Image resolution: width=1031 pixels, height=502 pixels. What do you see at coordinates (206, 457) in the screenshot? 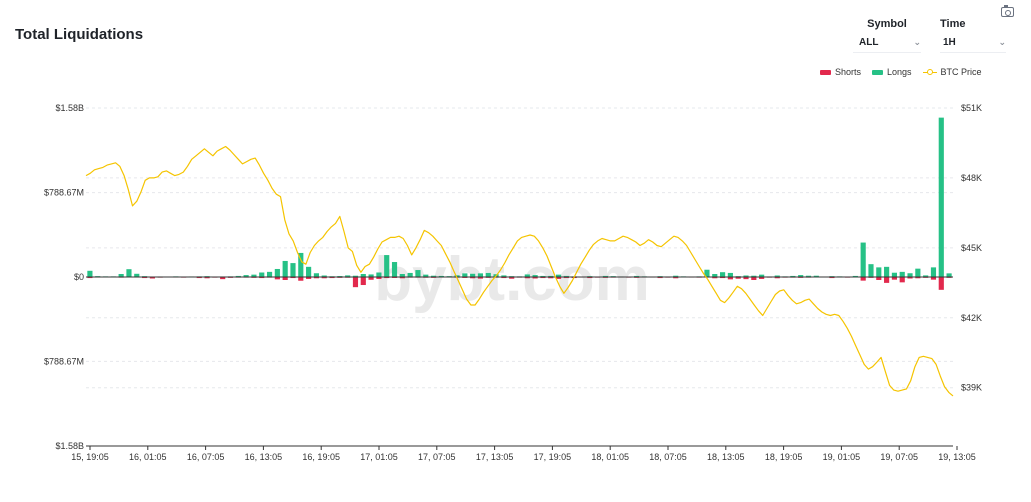
I see `x-tick-label: 16, 07:05` at bounding box center [206, 457].